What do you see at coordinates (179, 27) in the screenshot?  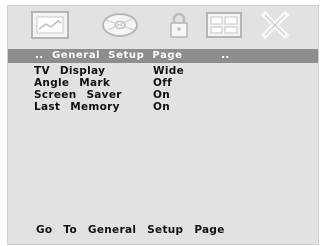 I see `lock-icon` at bounding box center [179, 27].